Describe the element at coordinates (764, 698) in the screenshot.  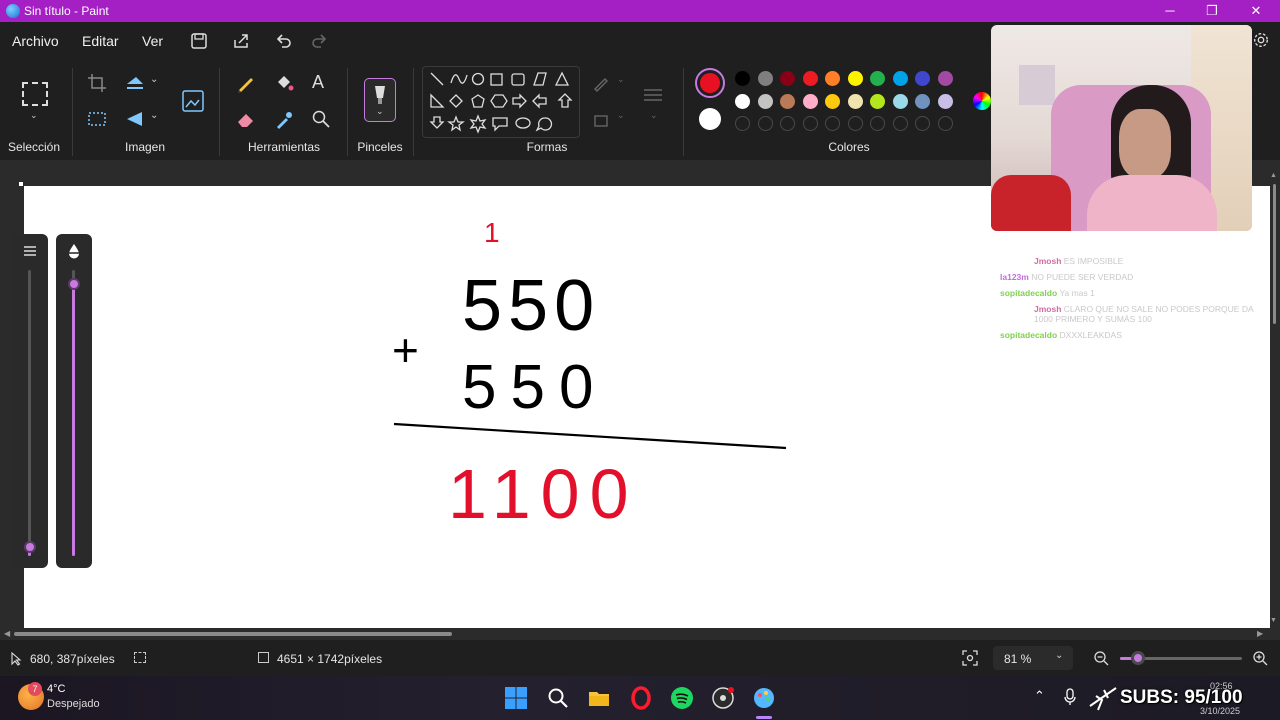
I see `paint-taskbar-icon` at that location.